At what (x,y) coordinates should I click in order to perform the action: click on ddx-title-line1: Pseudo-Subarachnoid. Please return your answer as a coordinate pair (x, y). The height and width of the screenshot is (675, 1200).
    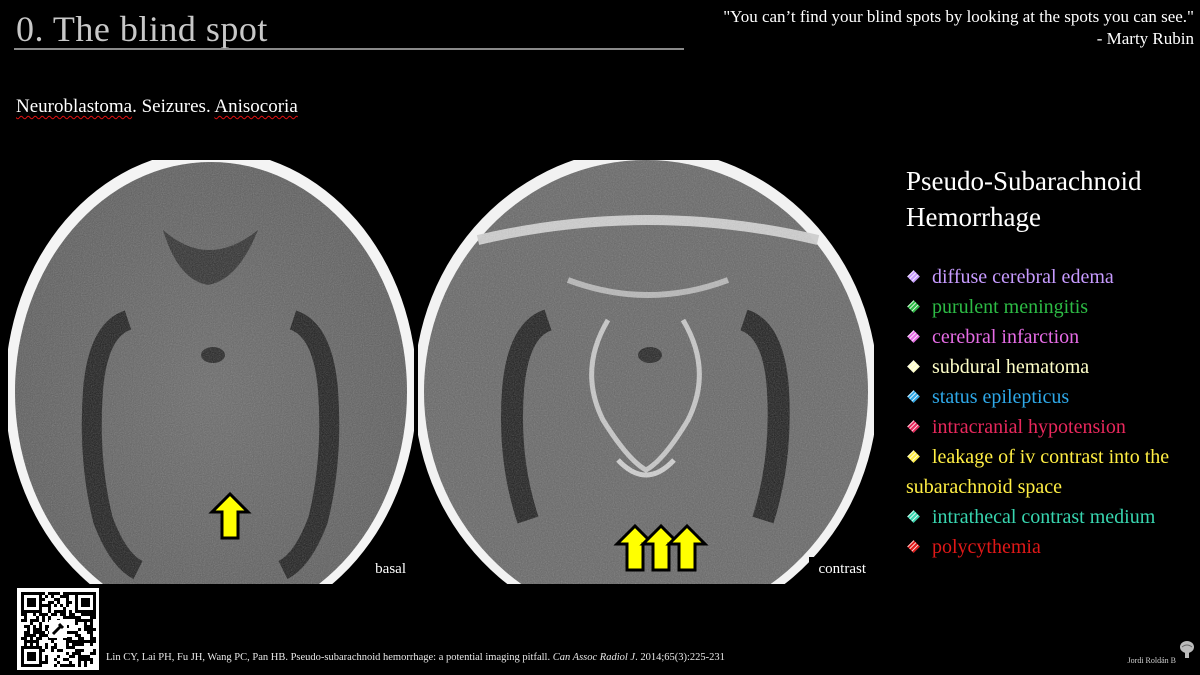
    Looking at the image, I should click on (1024, 181).